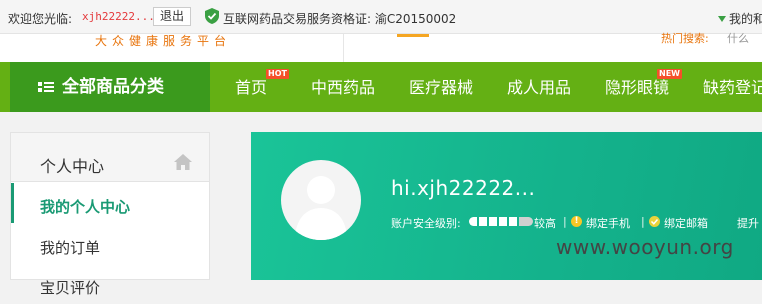 Image resolution: width=762 pixels, height=304 pixels. What do you see at coordinates (110, 284) in the screenshot?
I see `sidebar-item-reviews: 宝贝评价` at bounding box center [110, 284].